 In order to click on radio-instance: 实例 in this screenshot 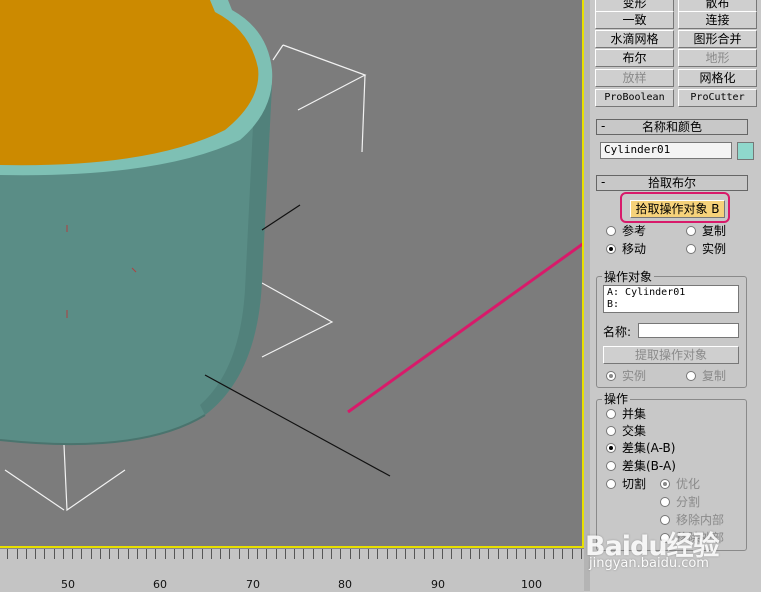, I will do `click(706, 249)`.